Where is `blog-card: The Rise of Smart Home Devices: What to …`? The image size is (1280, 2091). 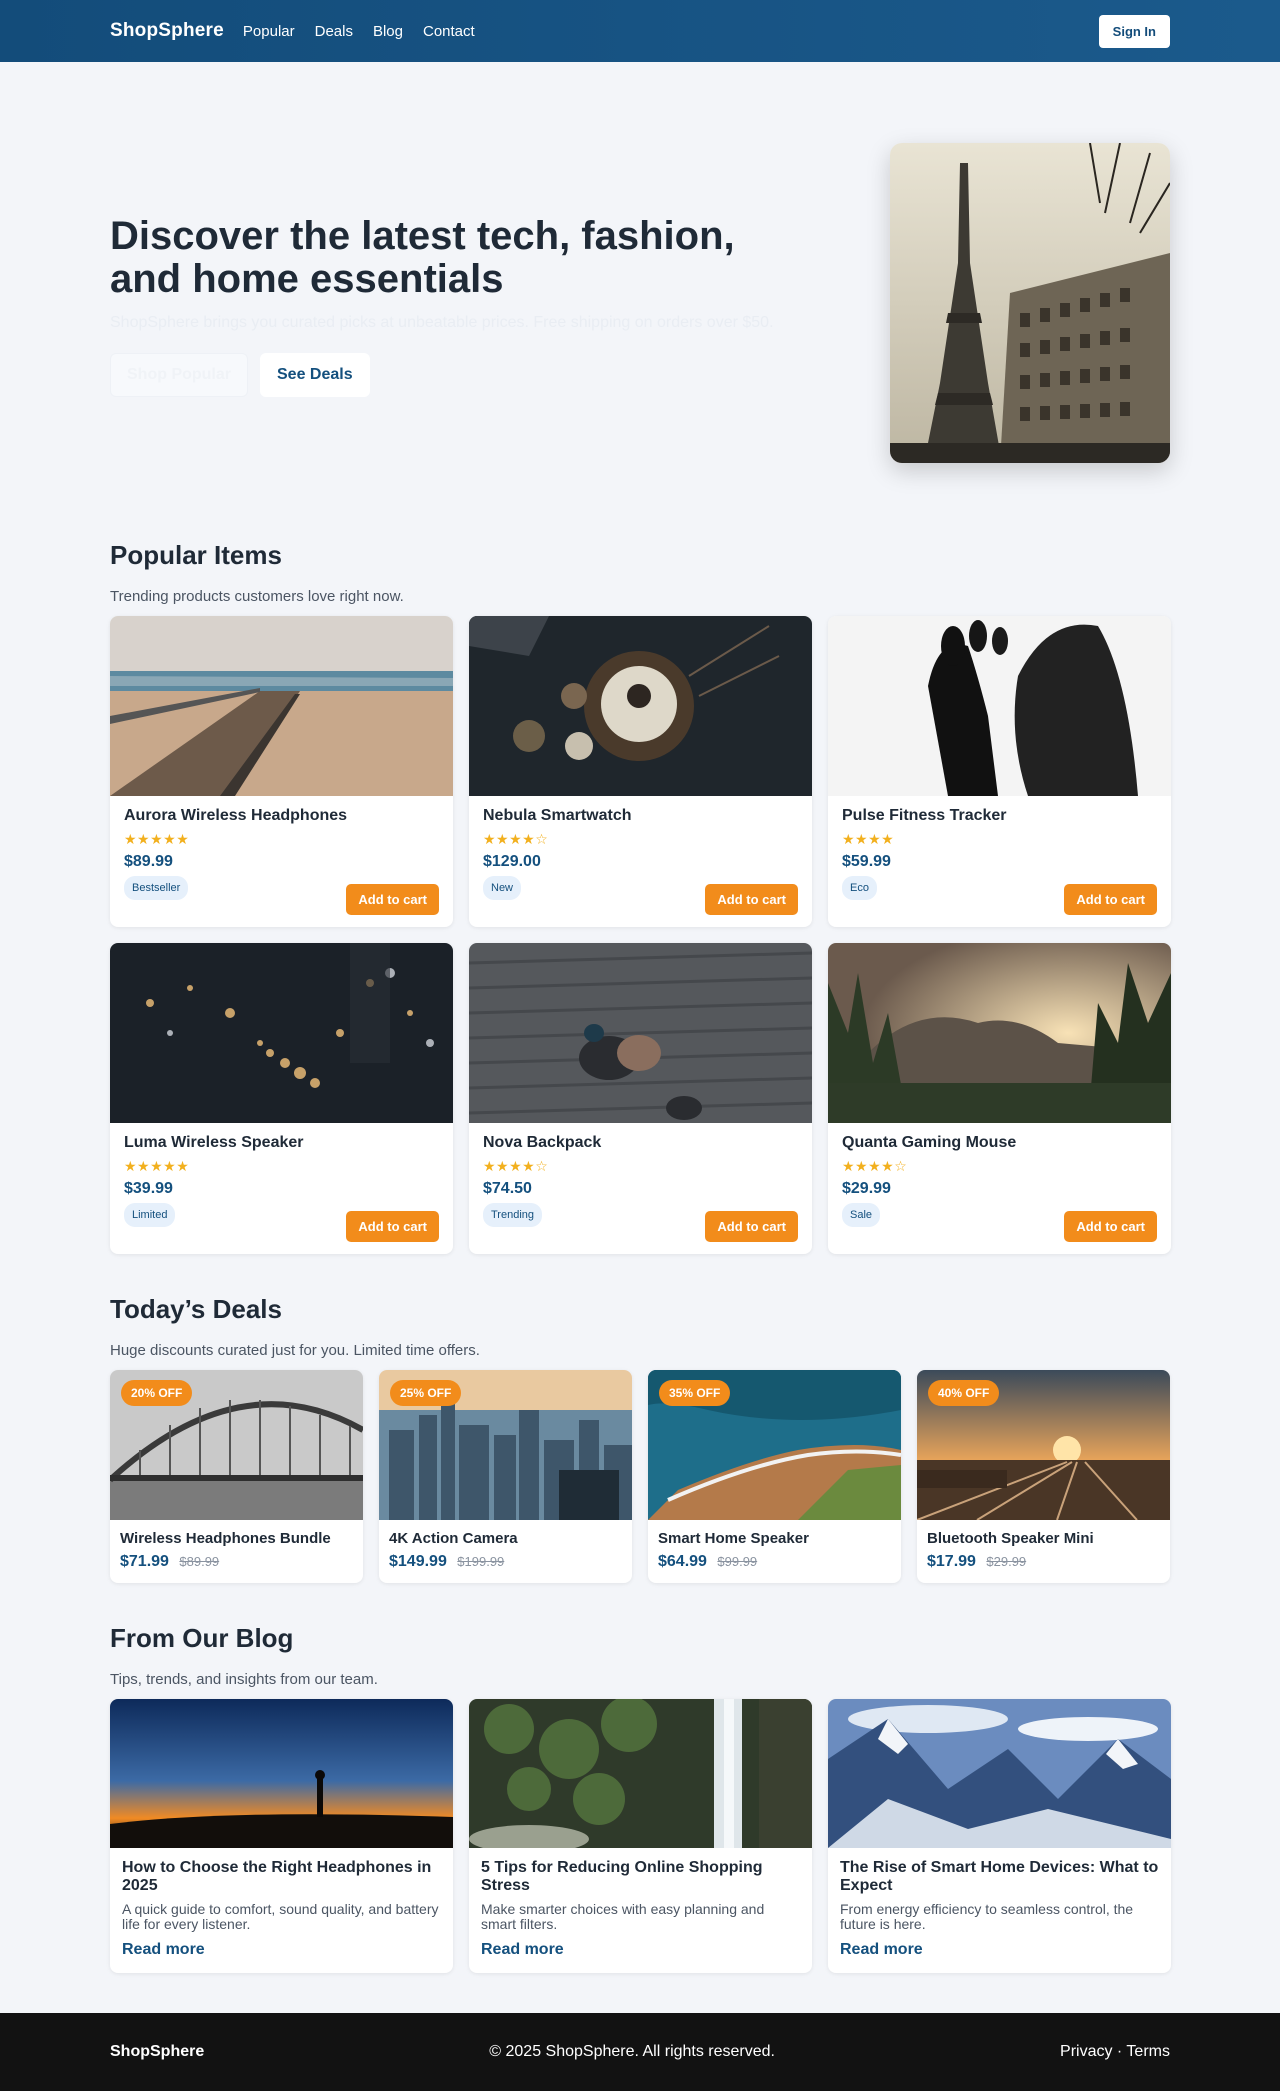
blog-card: The Rise of Smart Home Devices: What to … is located at coordinates (999, 1836).